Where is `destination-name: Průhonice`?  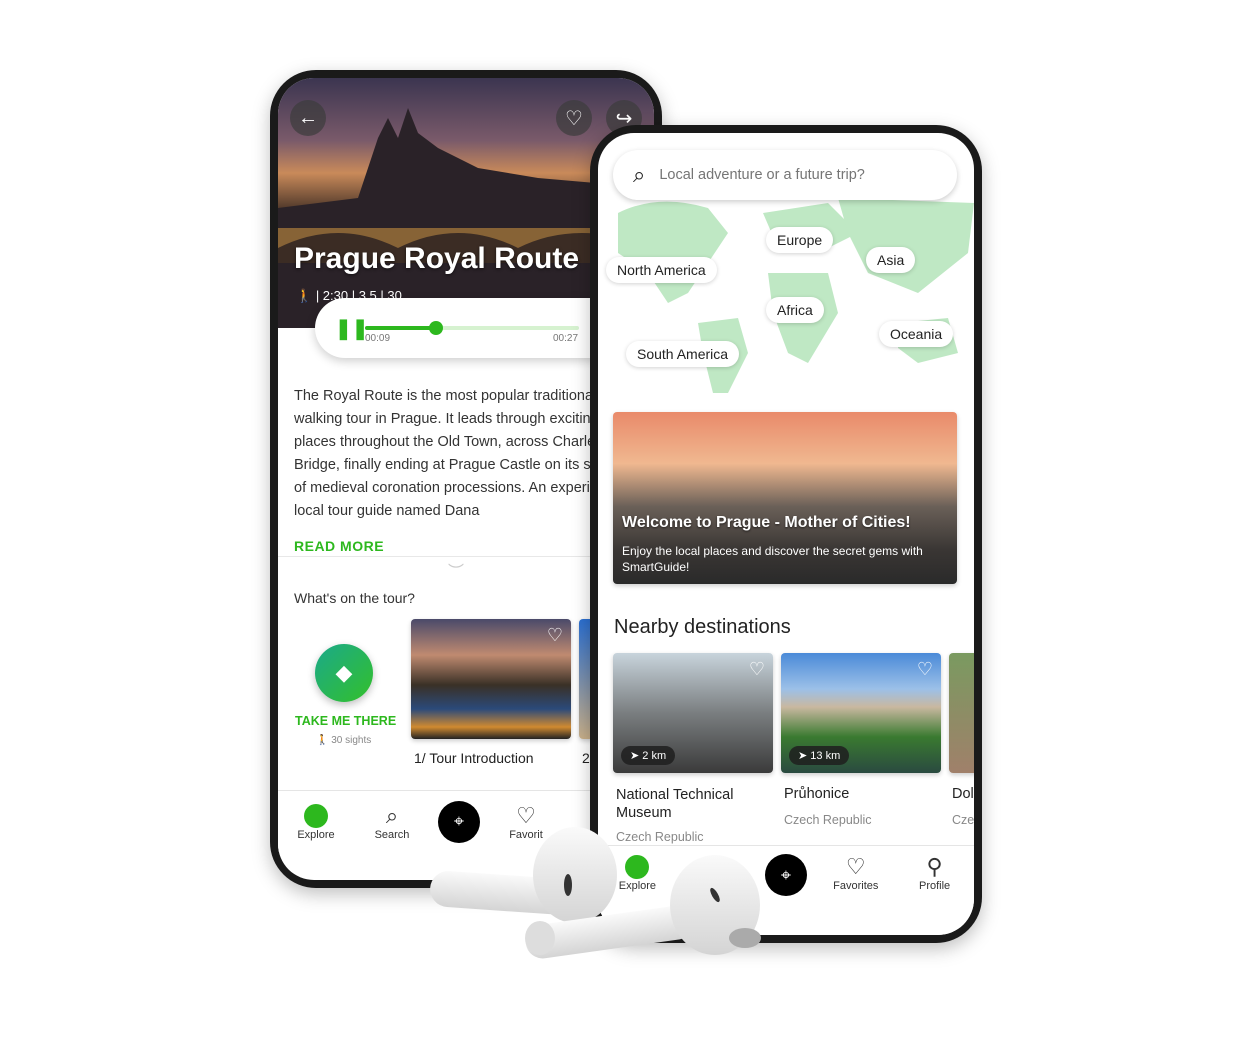
destination-name: Průhonice is located at coordinates (816, 794).